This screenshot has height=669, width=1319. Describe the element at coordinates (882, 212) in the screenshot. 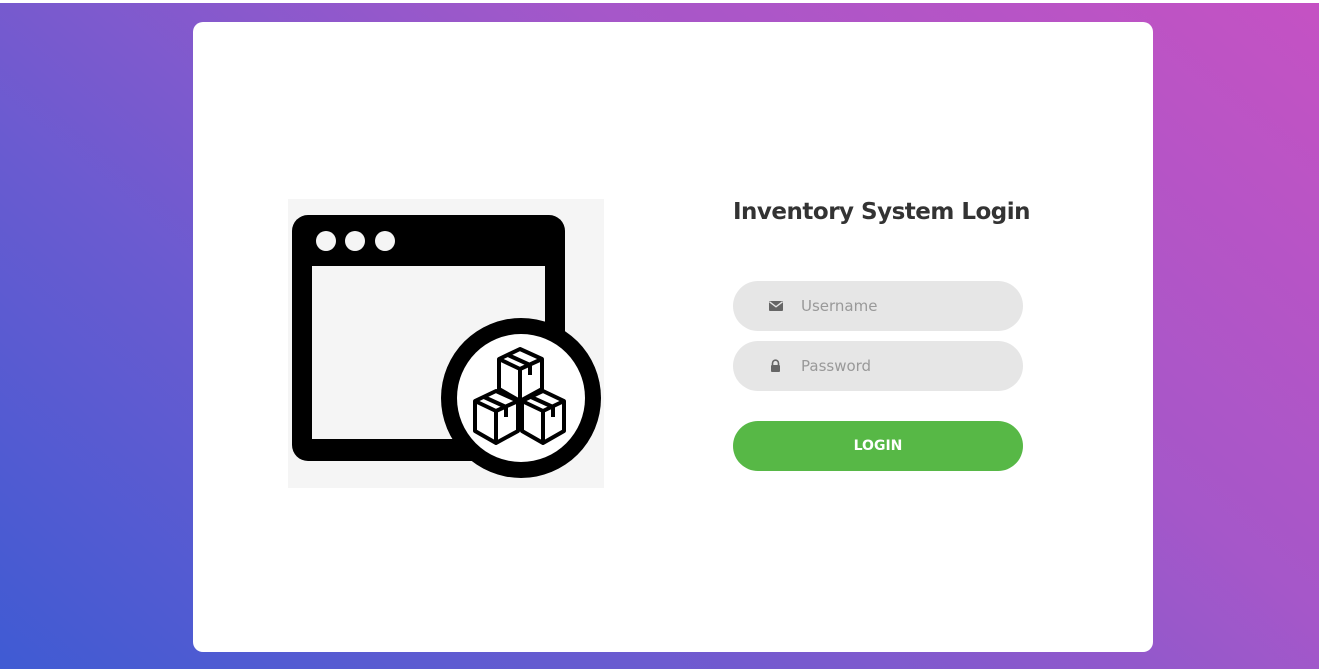

I see `page-title: Inventory System Login` at that location.